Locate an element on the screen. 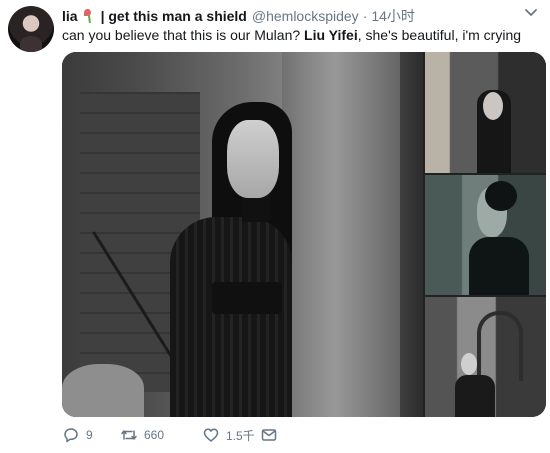 This screenshot has height=453, width=550. retweet-count: 660 is located at coordinates (154, 435).